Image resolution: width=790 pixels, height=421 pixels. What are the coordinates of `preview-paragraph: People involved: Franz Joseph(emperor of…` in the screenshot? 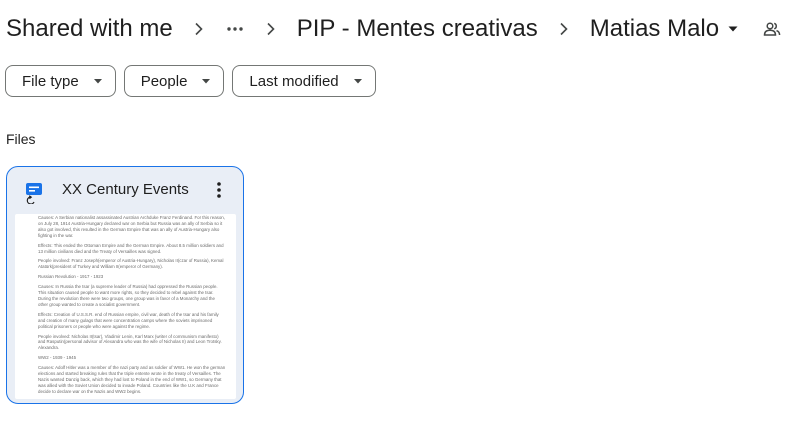 It's located at (131, 264).